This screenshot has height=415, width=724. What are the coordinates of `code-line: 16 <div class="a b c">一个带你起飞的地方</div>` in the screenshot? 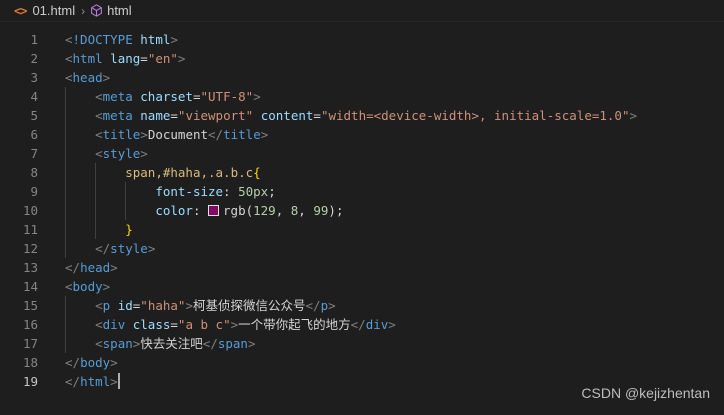 It's located at (362, 324).